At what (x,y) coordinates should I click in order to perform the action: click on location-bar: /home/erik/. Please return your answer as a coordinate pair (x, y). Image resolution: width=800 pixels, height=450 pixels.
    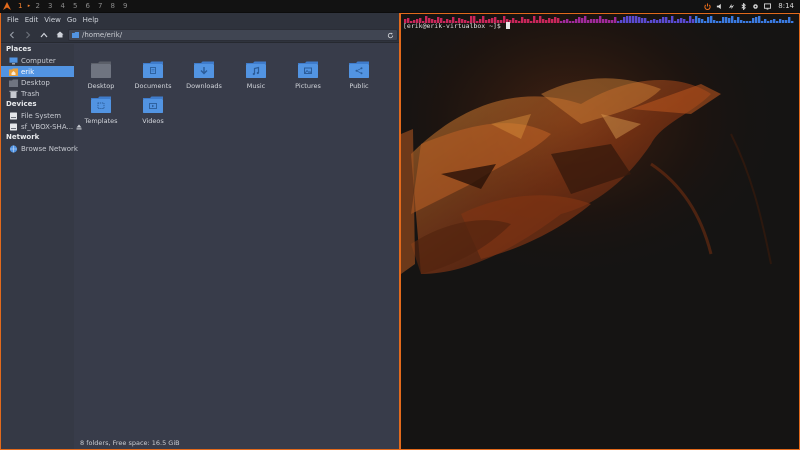
    Looking at the image, I should click on (233, 35).